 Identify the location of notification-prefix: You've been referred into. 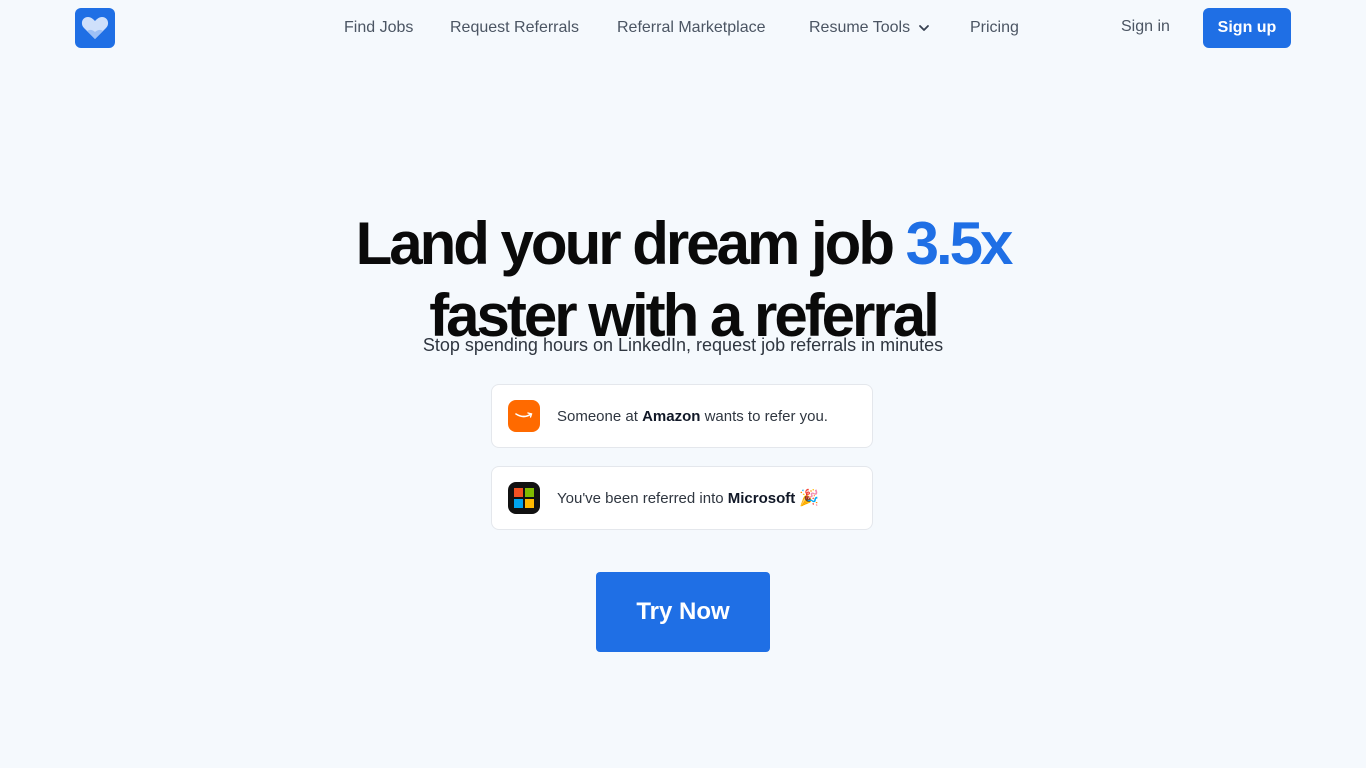
(642, 498).